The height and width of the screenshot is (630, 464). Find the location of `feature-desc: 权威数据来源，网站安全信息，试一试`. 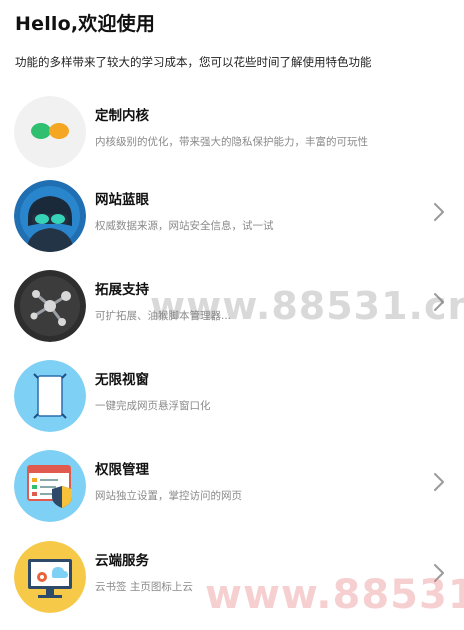

feature-desc: 权威数据来源，网站安全信息，试一试 is located at coordinates (184, 226).